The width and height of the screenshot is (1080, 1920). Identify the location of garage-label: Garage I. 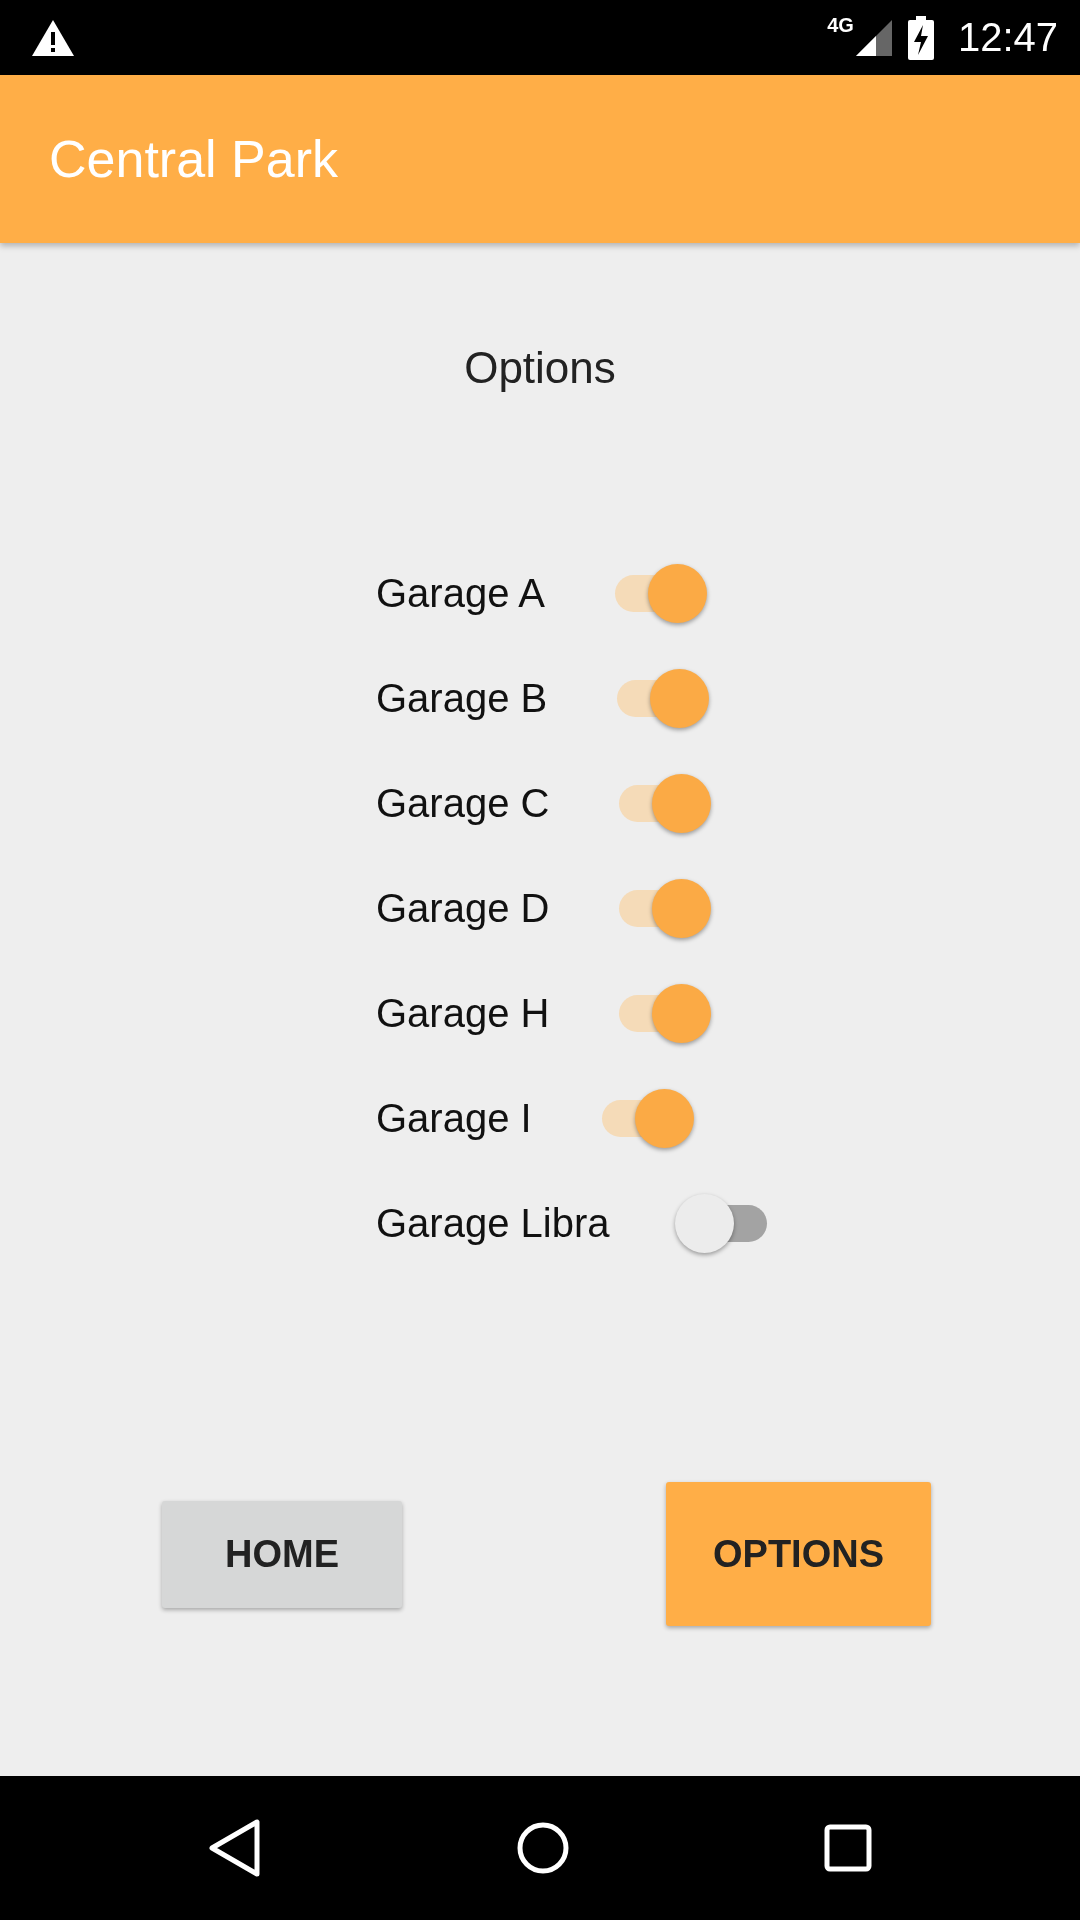
(454, 1118).